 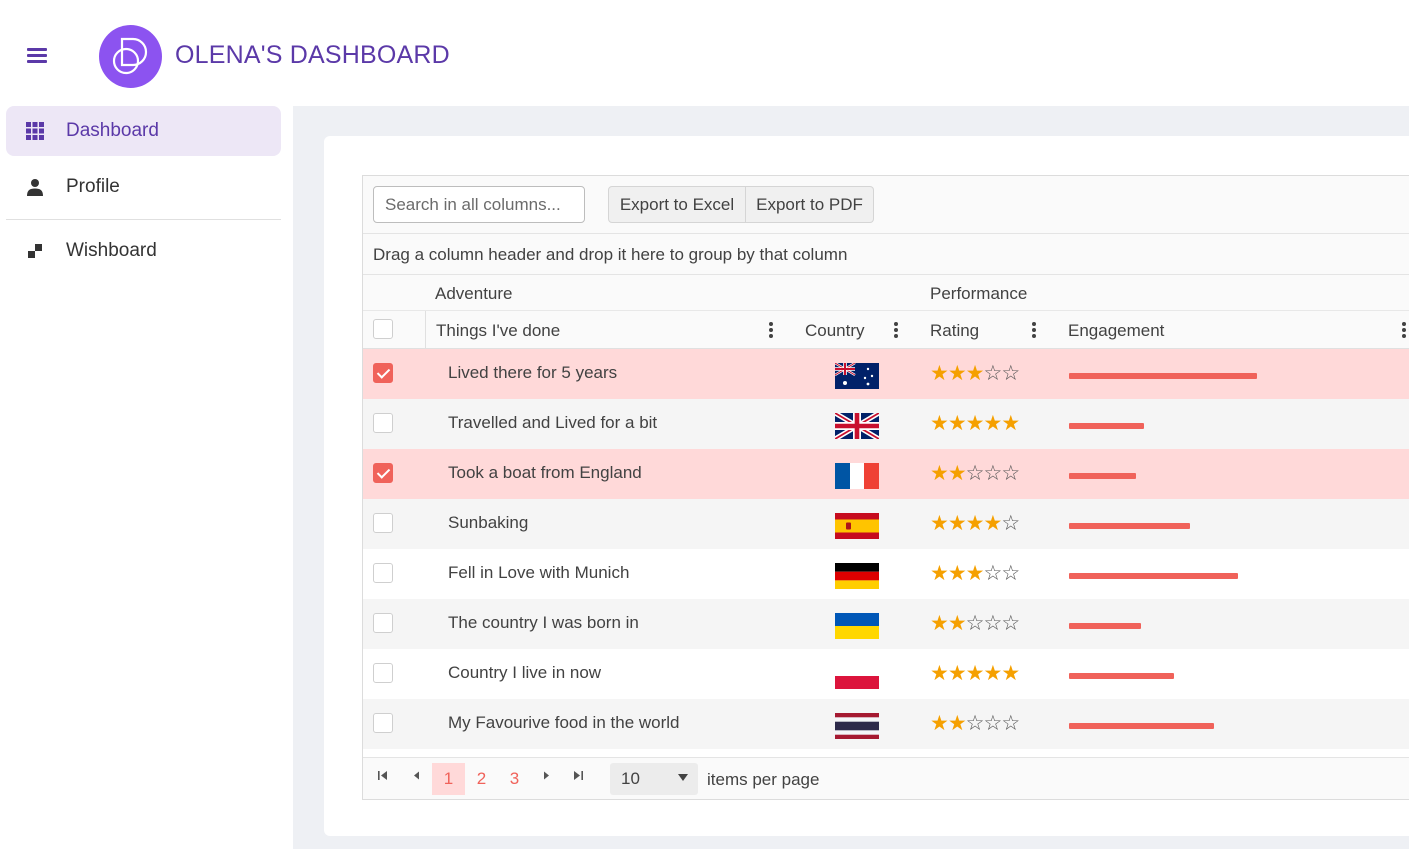 I want to click on page-number: 3, so click(x=514, y=779).